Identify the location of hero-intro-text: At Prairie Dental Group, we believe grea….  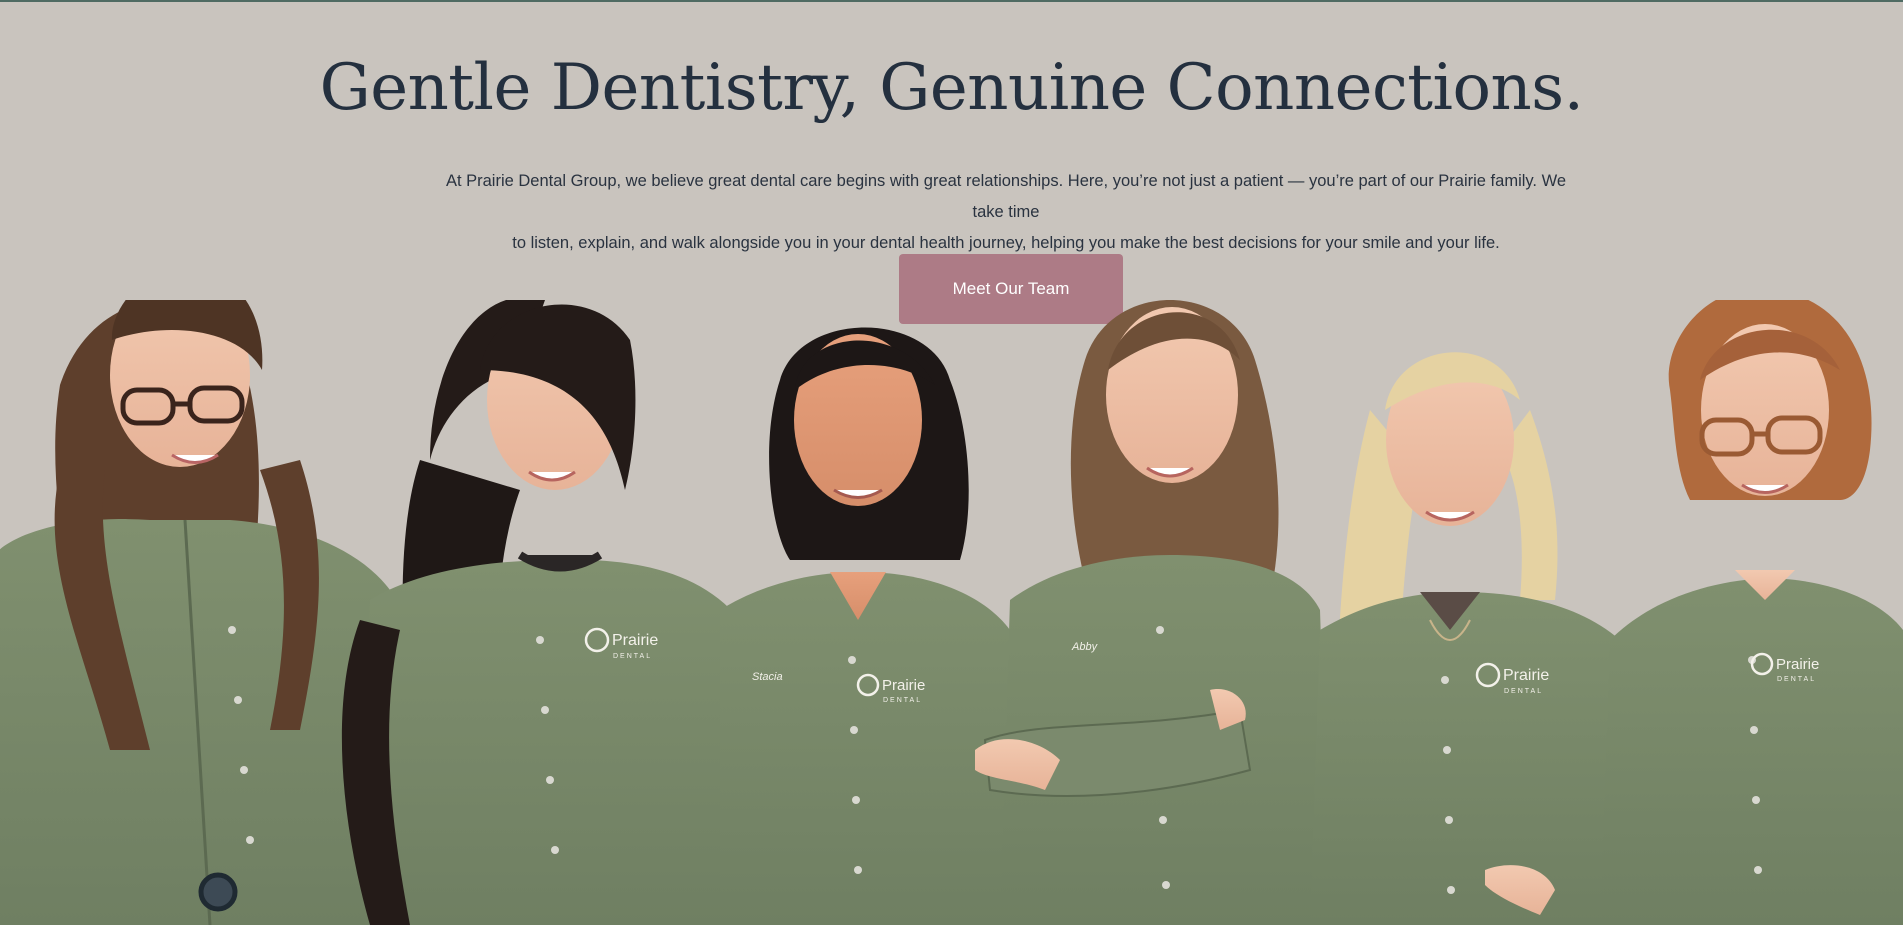
(1006, 212).